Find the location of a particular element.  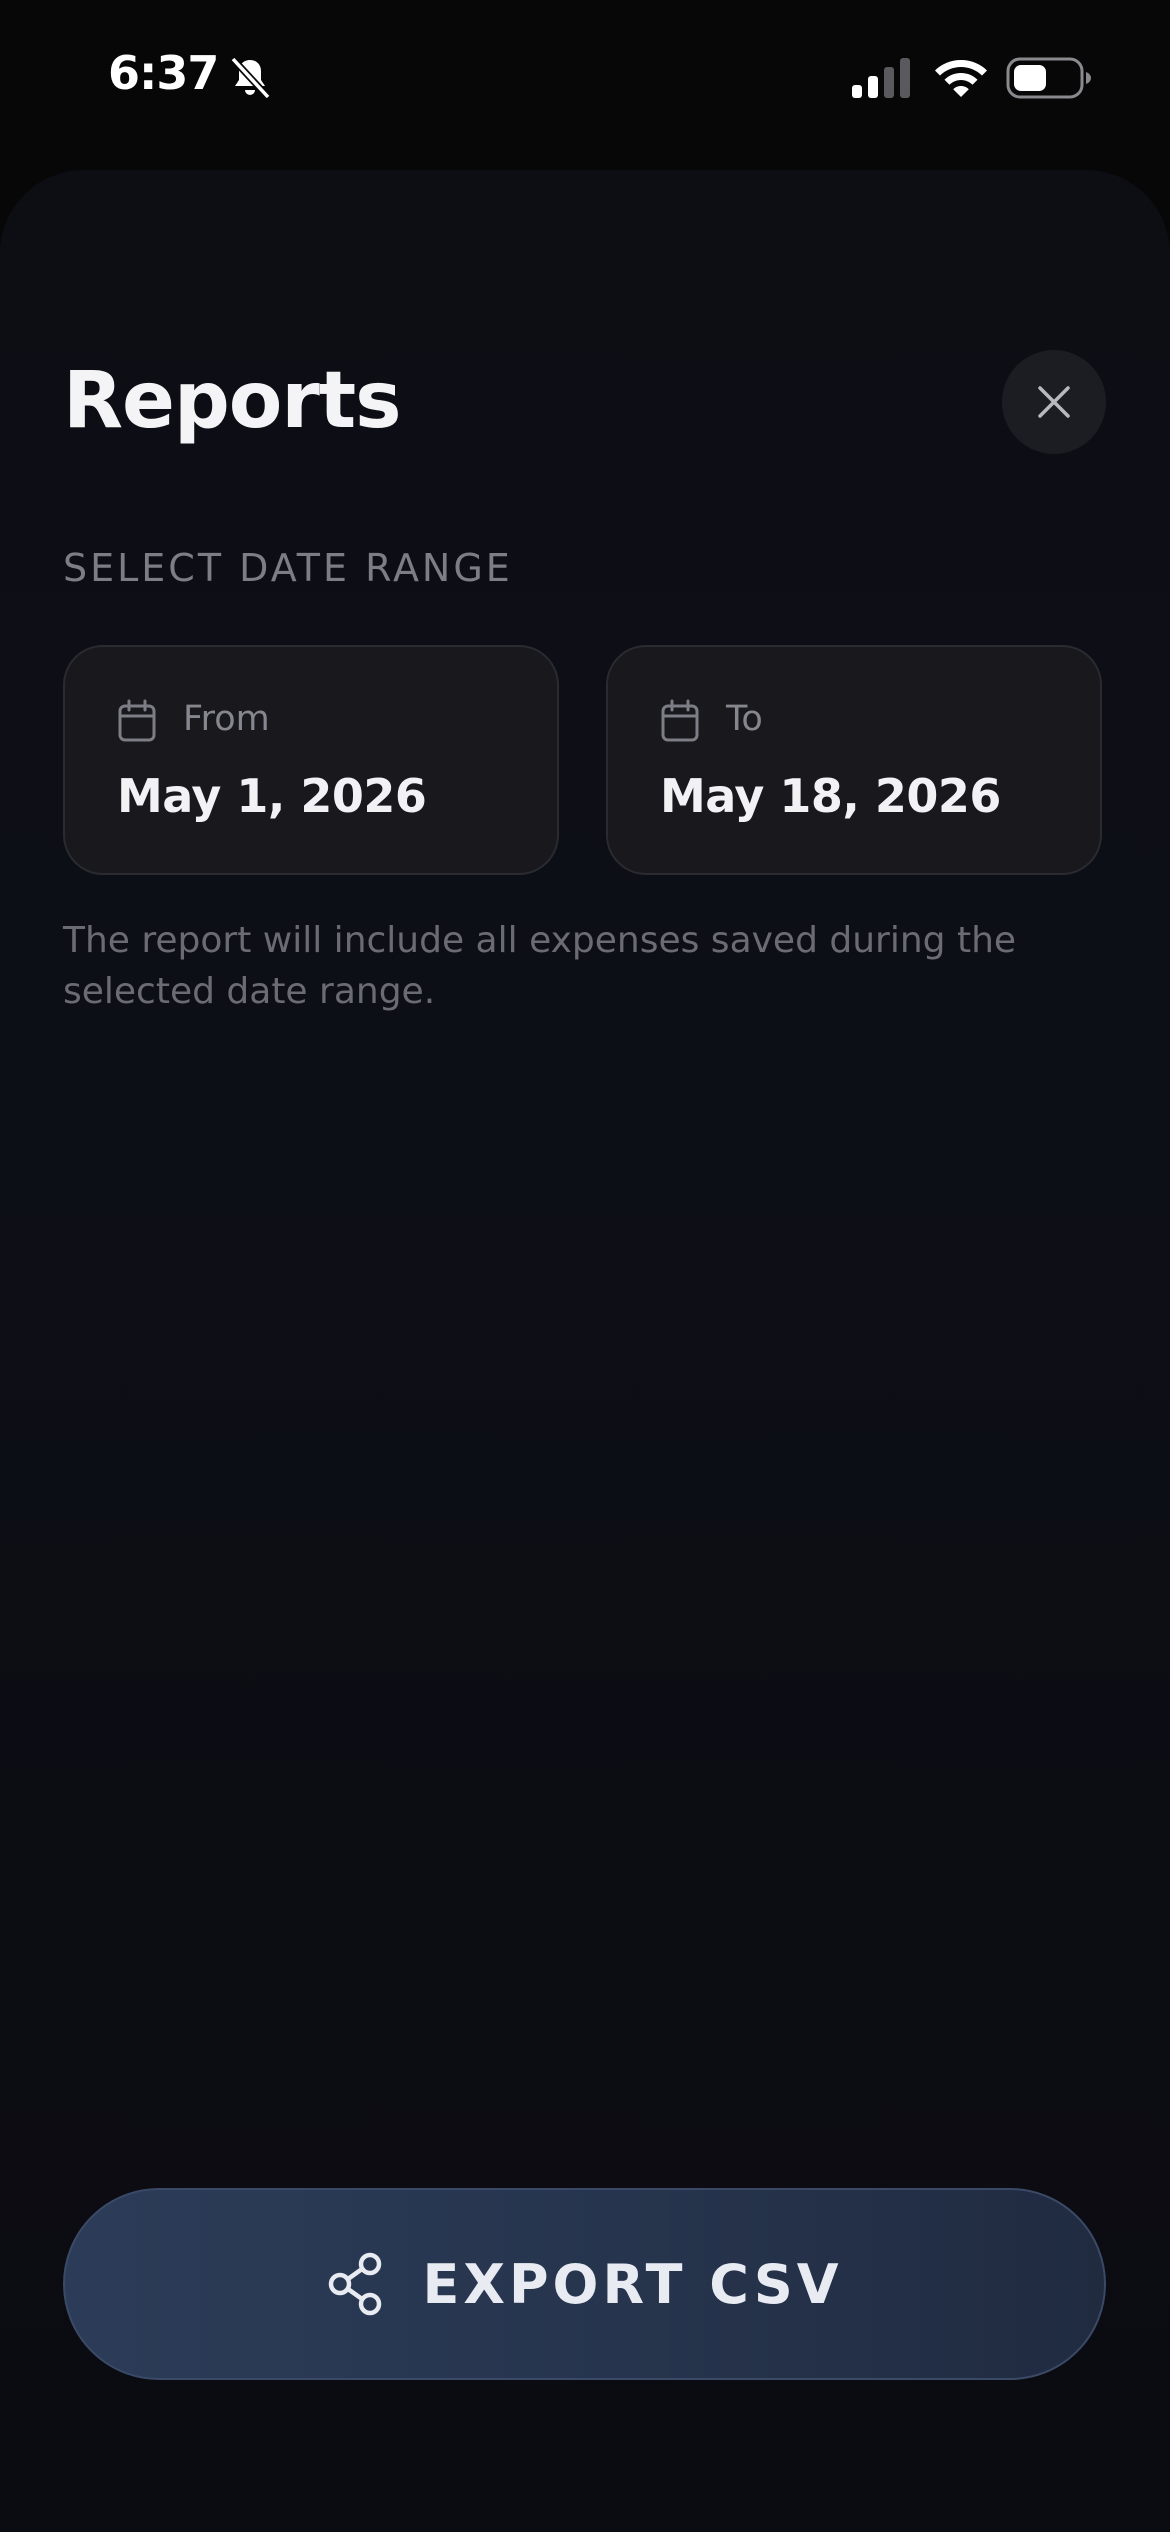

close-icon is located at coordinates (1054, 402).